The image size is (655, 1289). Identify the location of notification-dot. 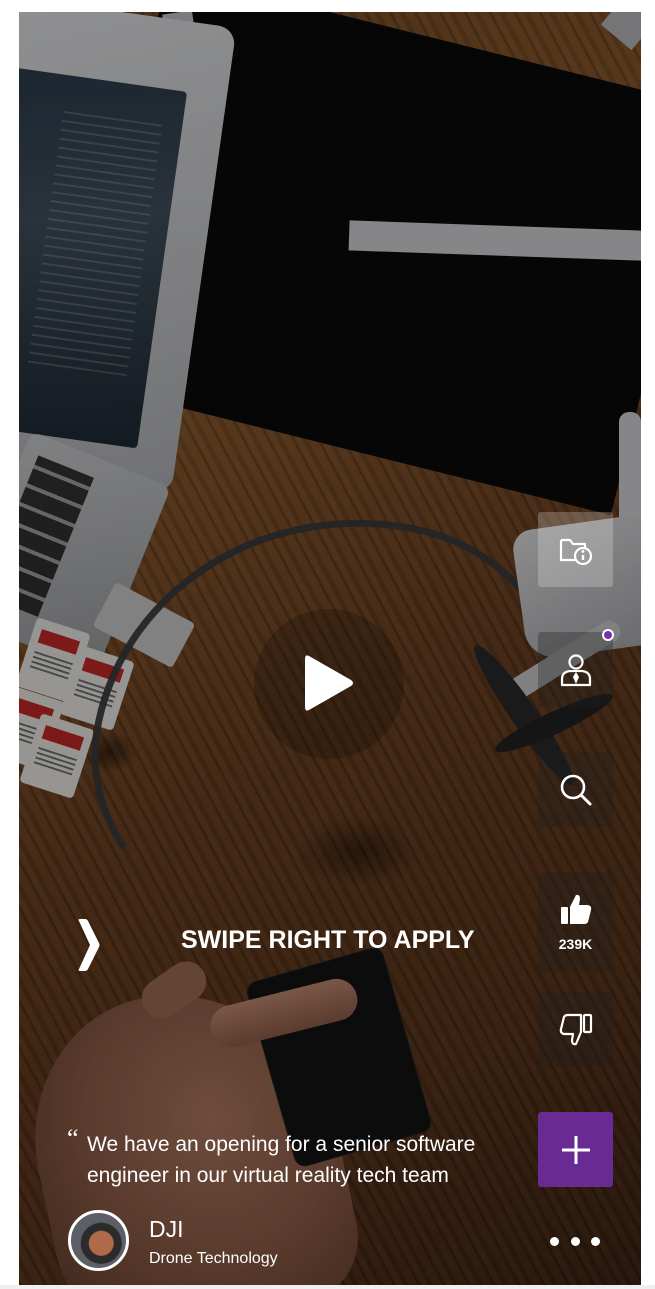
(608, 635).